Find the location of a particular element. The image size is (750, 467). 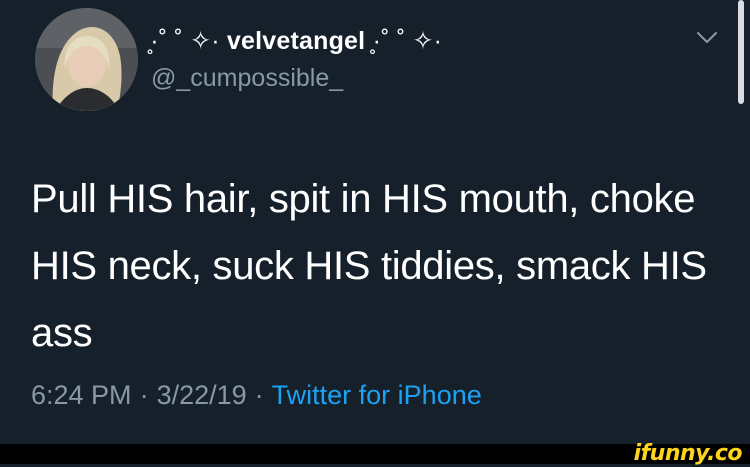

avatar-image is located at coordinates (86, 59).